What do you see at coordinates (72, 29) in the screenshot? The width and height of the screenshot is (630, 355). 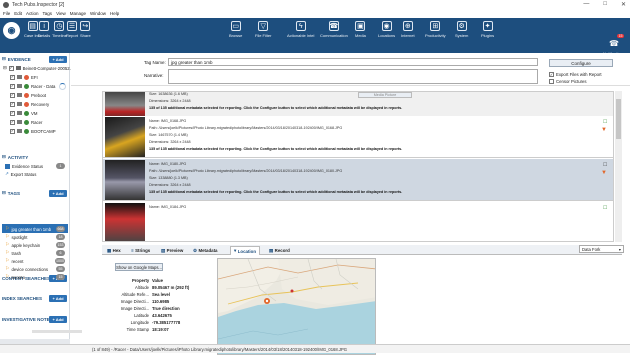 I see `ribbon-report-button: ☰ Report` at bounding box center [72, 29].